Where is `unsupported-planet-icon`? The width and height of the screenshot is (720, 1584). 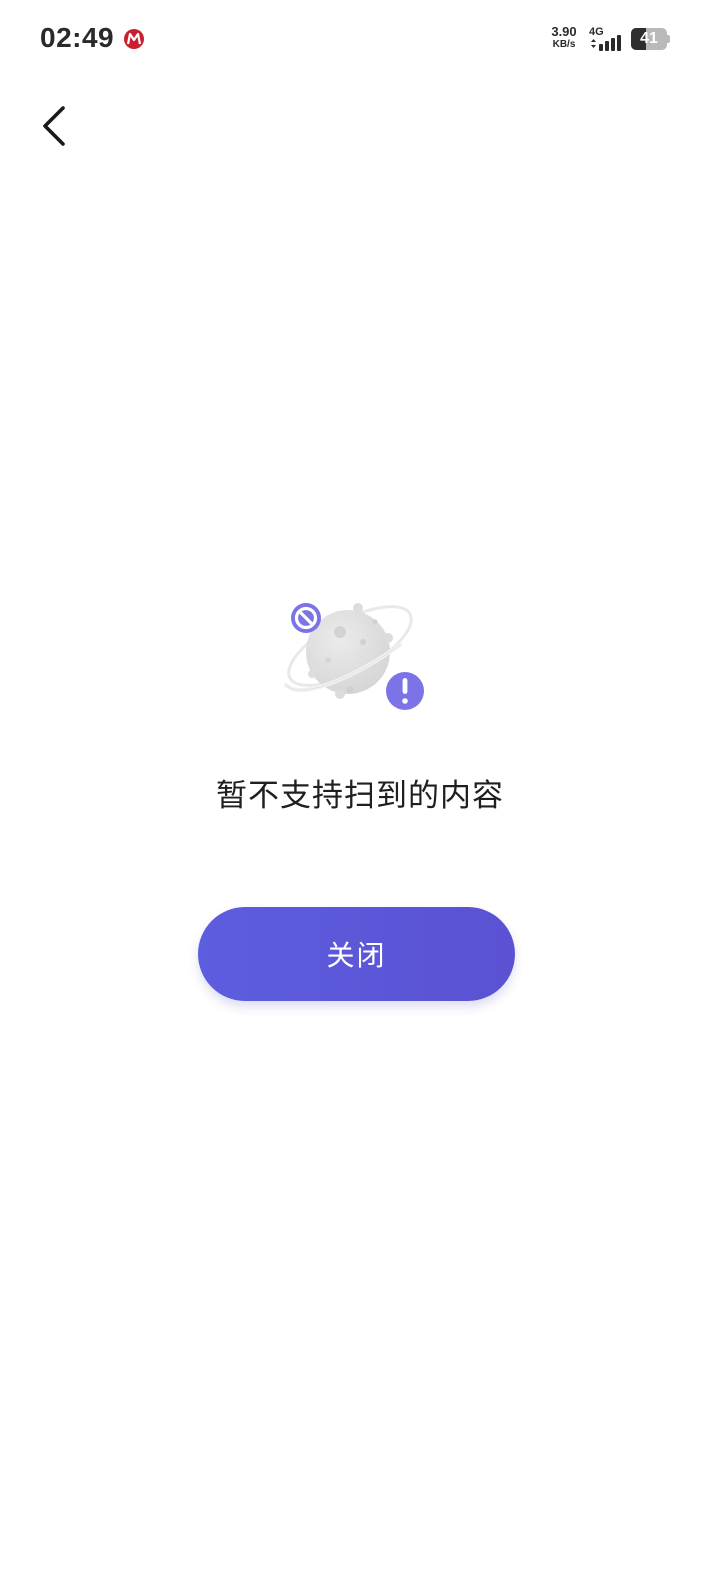
unsupported-planet-icon is located at coordinates (354, 656).